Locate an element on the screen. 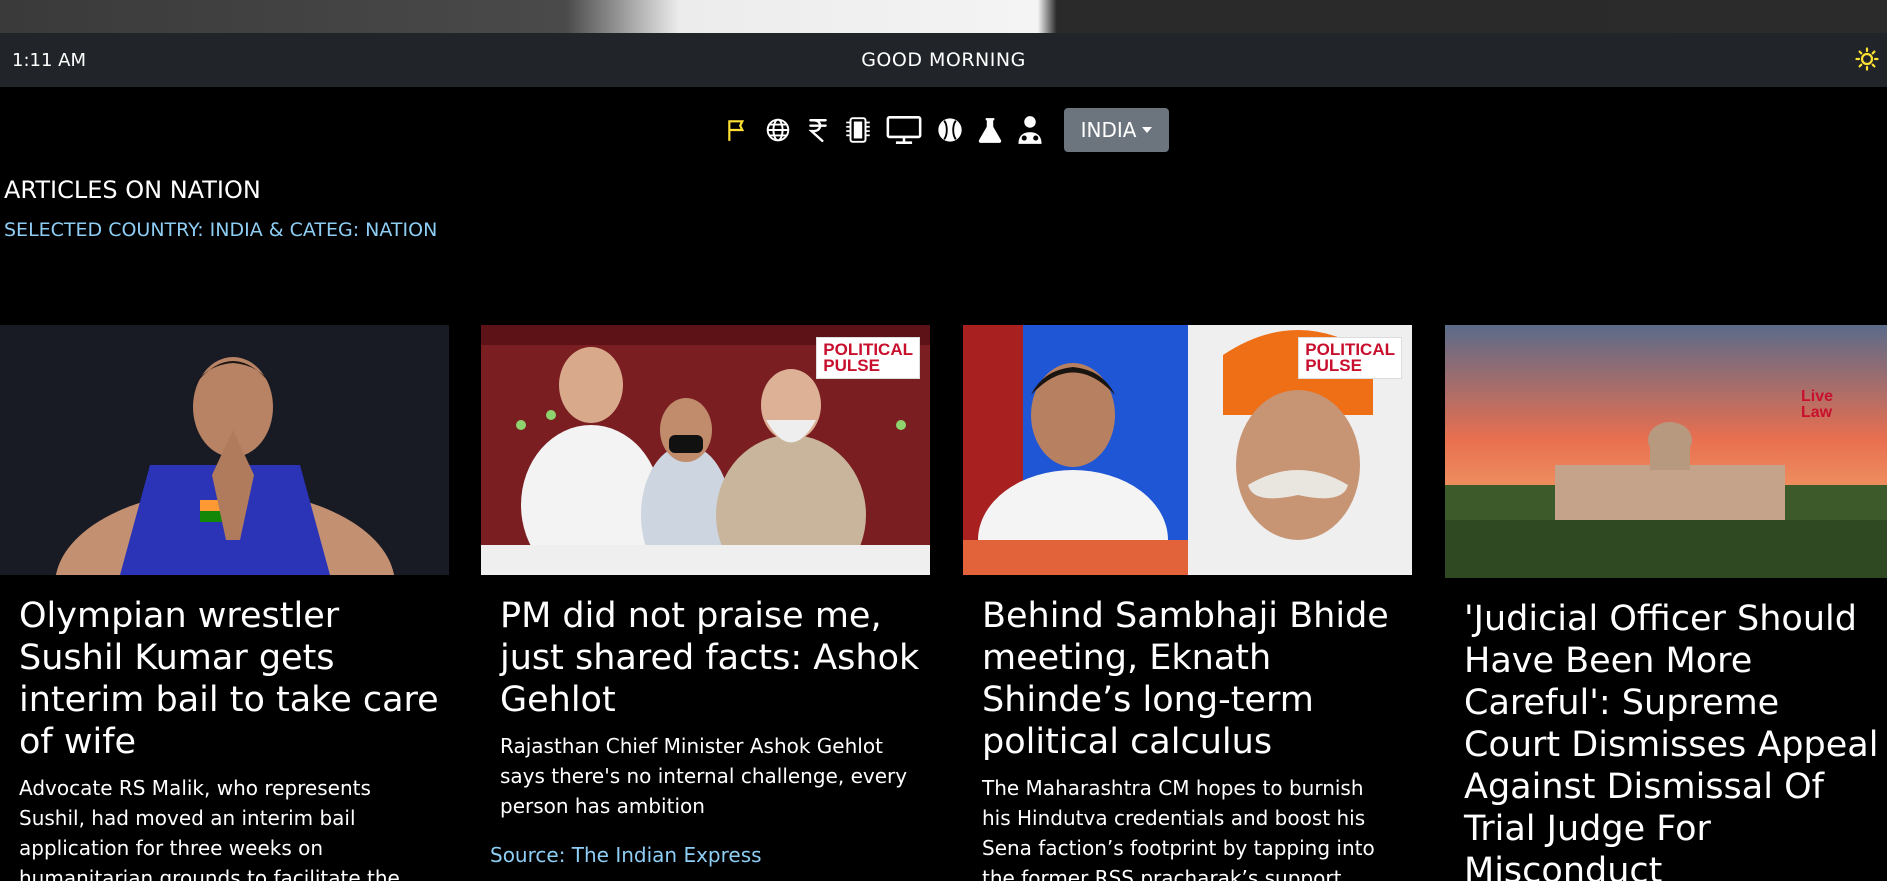  category-bar: INDIA is located at coordinates (943, 130).